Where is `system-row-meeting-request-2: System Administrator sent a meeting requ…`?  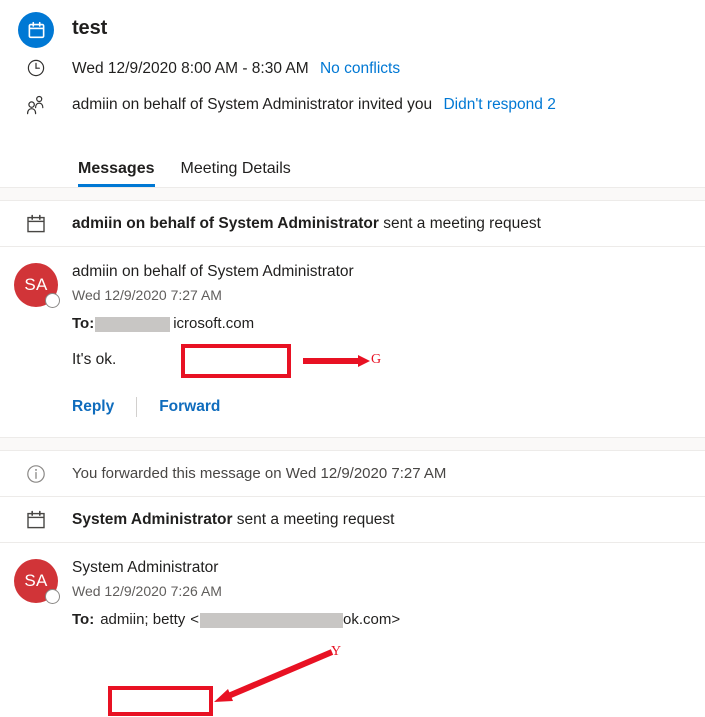 system-row-meeting-request-2: System Administrator sent a meeting requ… is located at coordinates (352, 519).